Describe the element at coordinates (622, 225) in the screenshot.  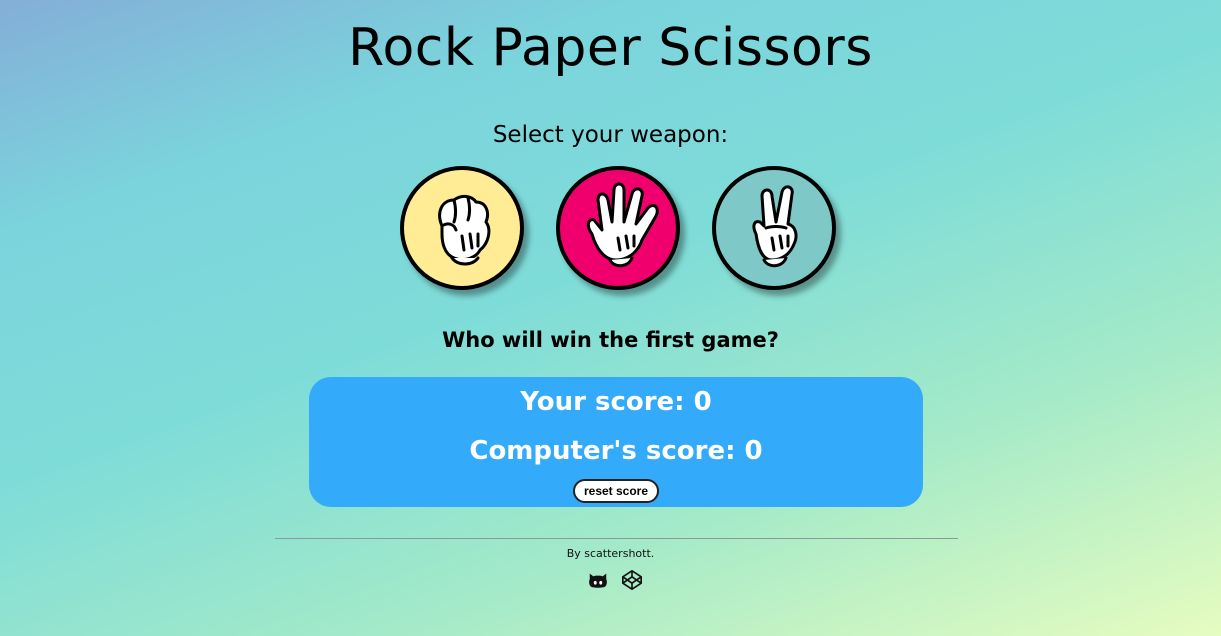
I see `open-hand-icon` at that location.